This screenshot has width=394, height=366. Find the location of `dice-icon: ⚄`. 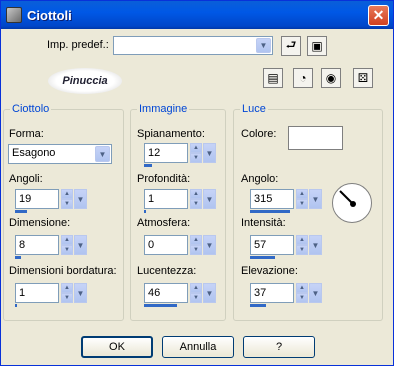

dice-icon: ⚄ is located at coordinates (363, 78).